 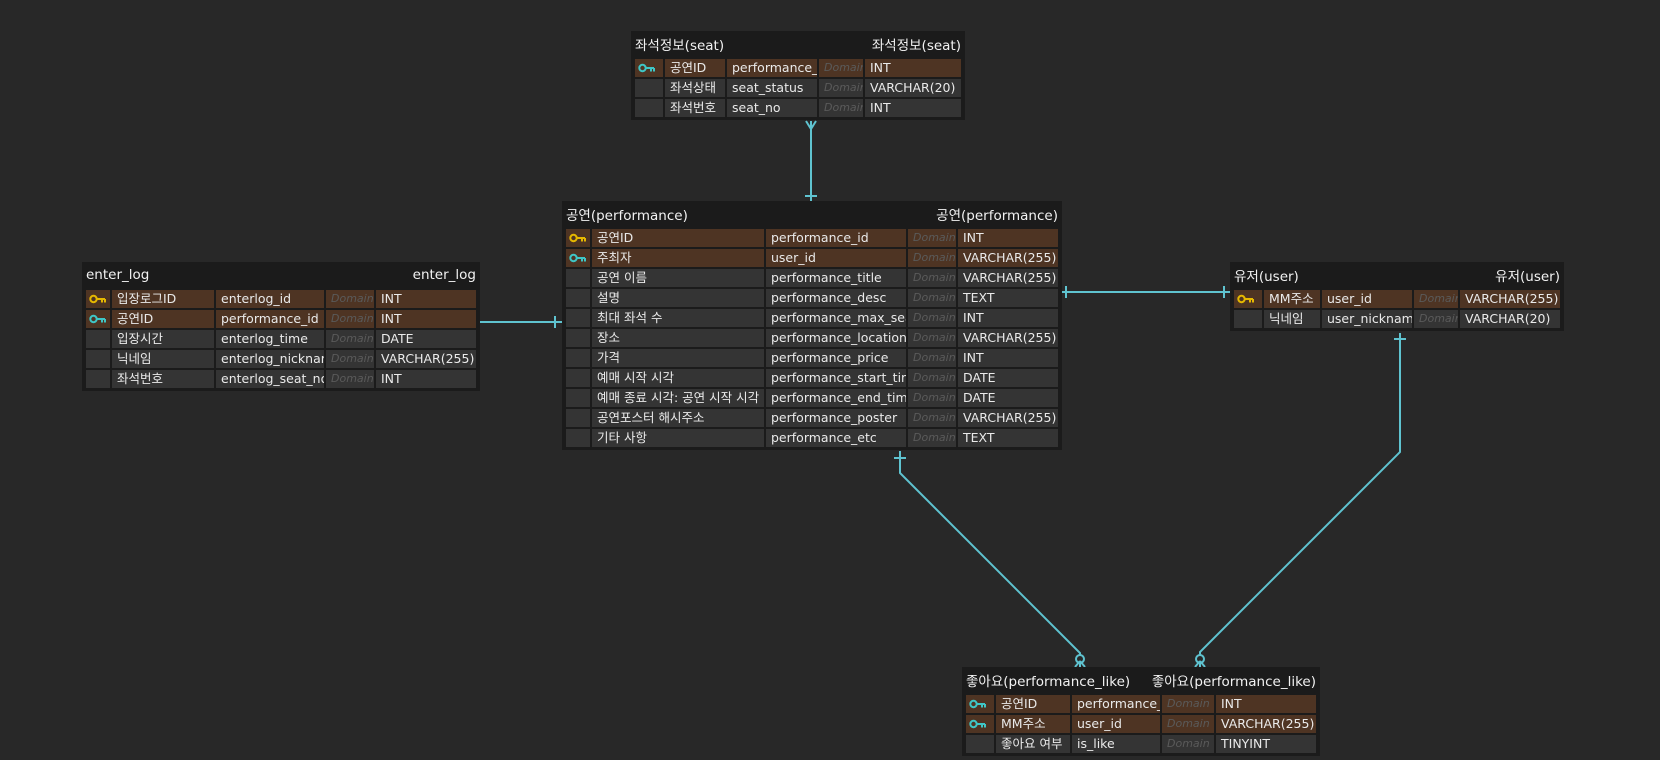 I want to click on logical-name: 입장시간, so click(x=163, y=339).